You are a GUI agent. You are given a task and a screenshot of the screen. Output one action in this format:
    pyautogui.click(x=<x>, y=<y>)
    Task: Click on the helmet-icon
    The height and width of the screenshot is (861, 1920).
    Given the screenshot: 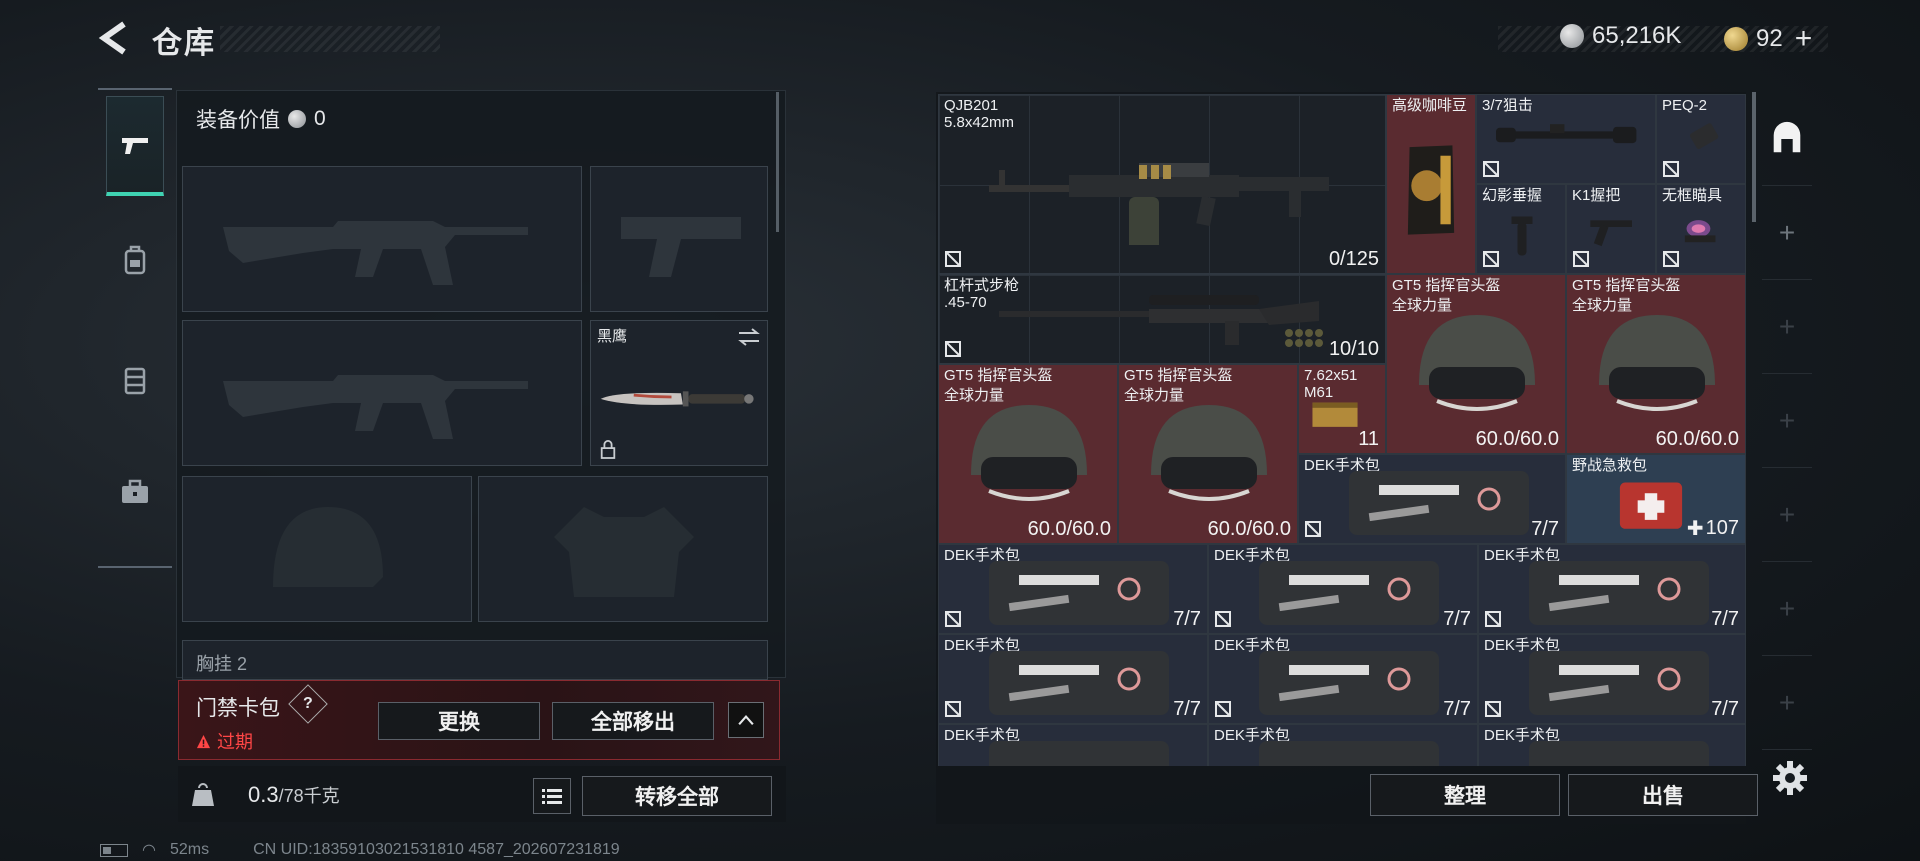 What is the action you would take?
    pyautogui.click(x=1029, y=453)
    